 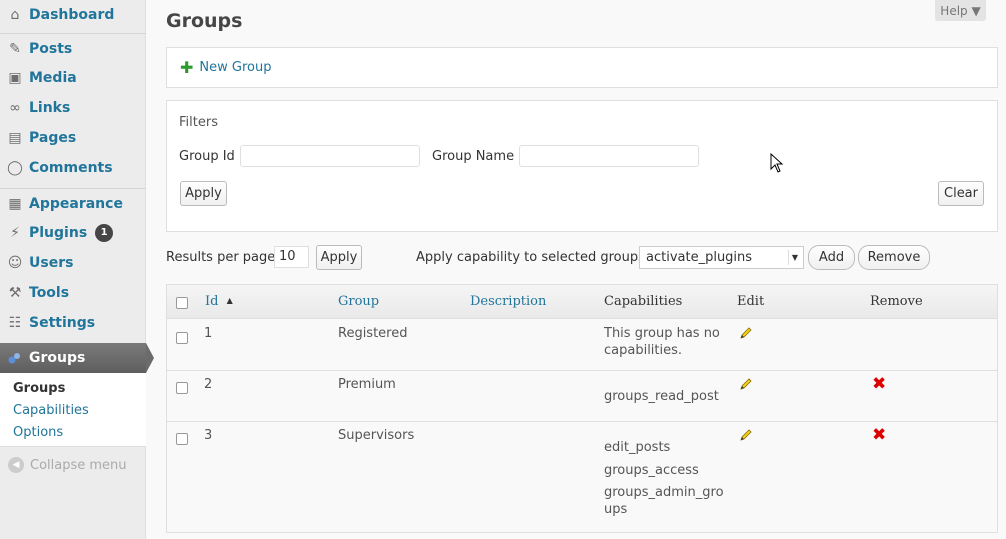 I want to click on dashboard-icon: ⌂, so click(x=15, y=15).